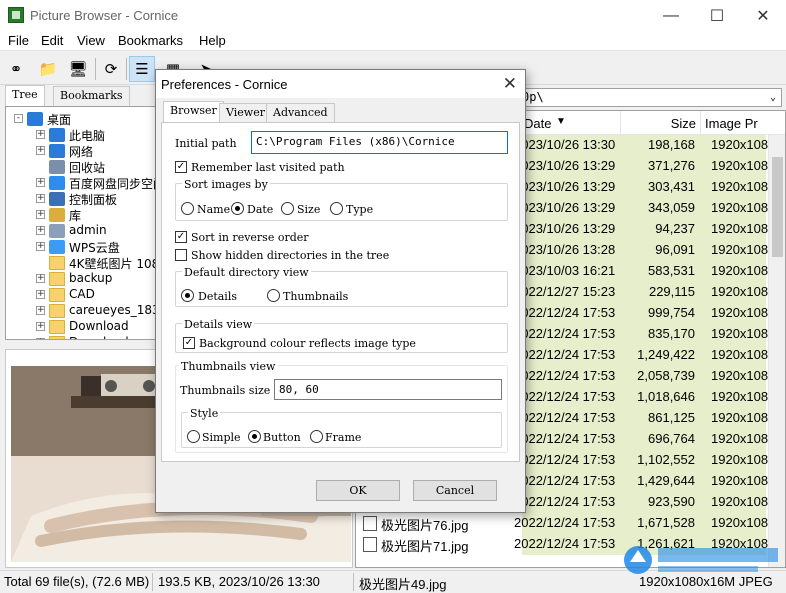 This screenshot has height=593, width=786. Describe the element at coordinates (671, 291) in the screenshot. I see `file-size: 229,115` at that location.